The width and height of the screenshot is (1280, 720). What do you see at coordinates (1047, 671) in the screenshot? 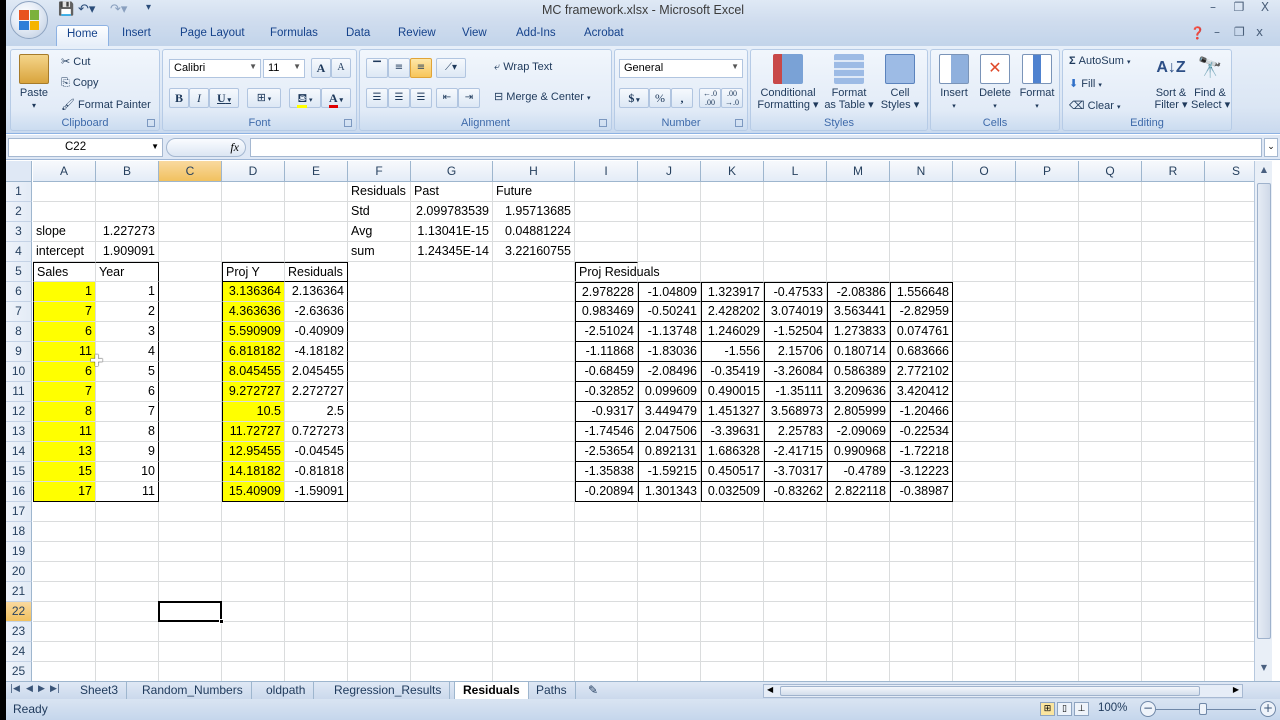
I see `cell-P25` at bounding box center [1047, 671].